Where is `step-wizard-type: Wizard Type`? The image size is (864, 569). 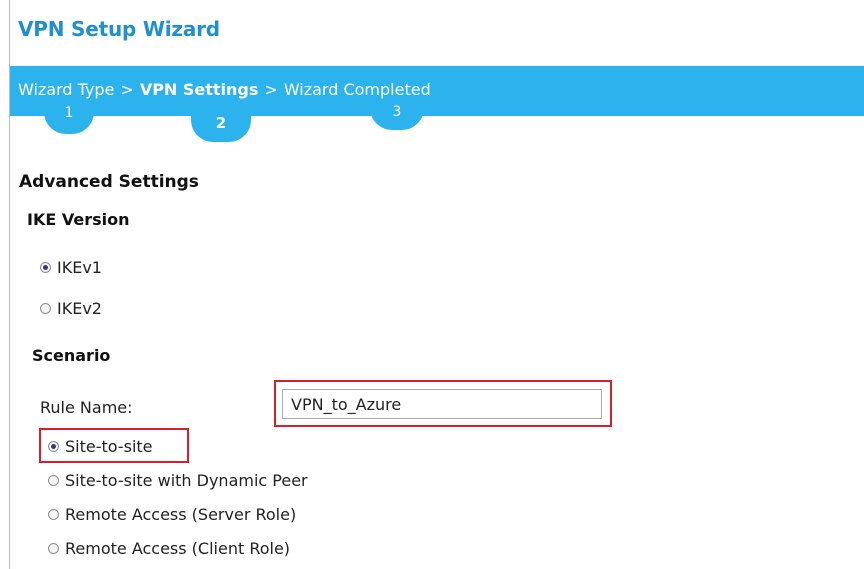 step-wizard-type: Wizard Type is located at coordinates (66, 89).